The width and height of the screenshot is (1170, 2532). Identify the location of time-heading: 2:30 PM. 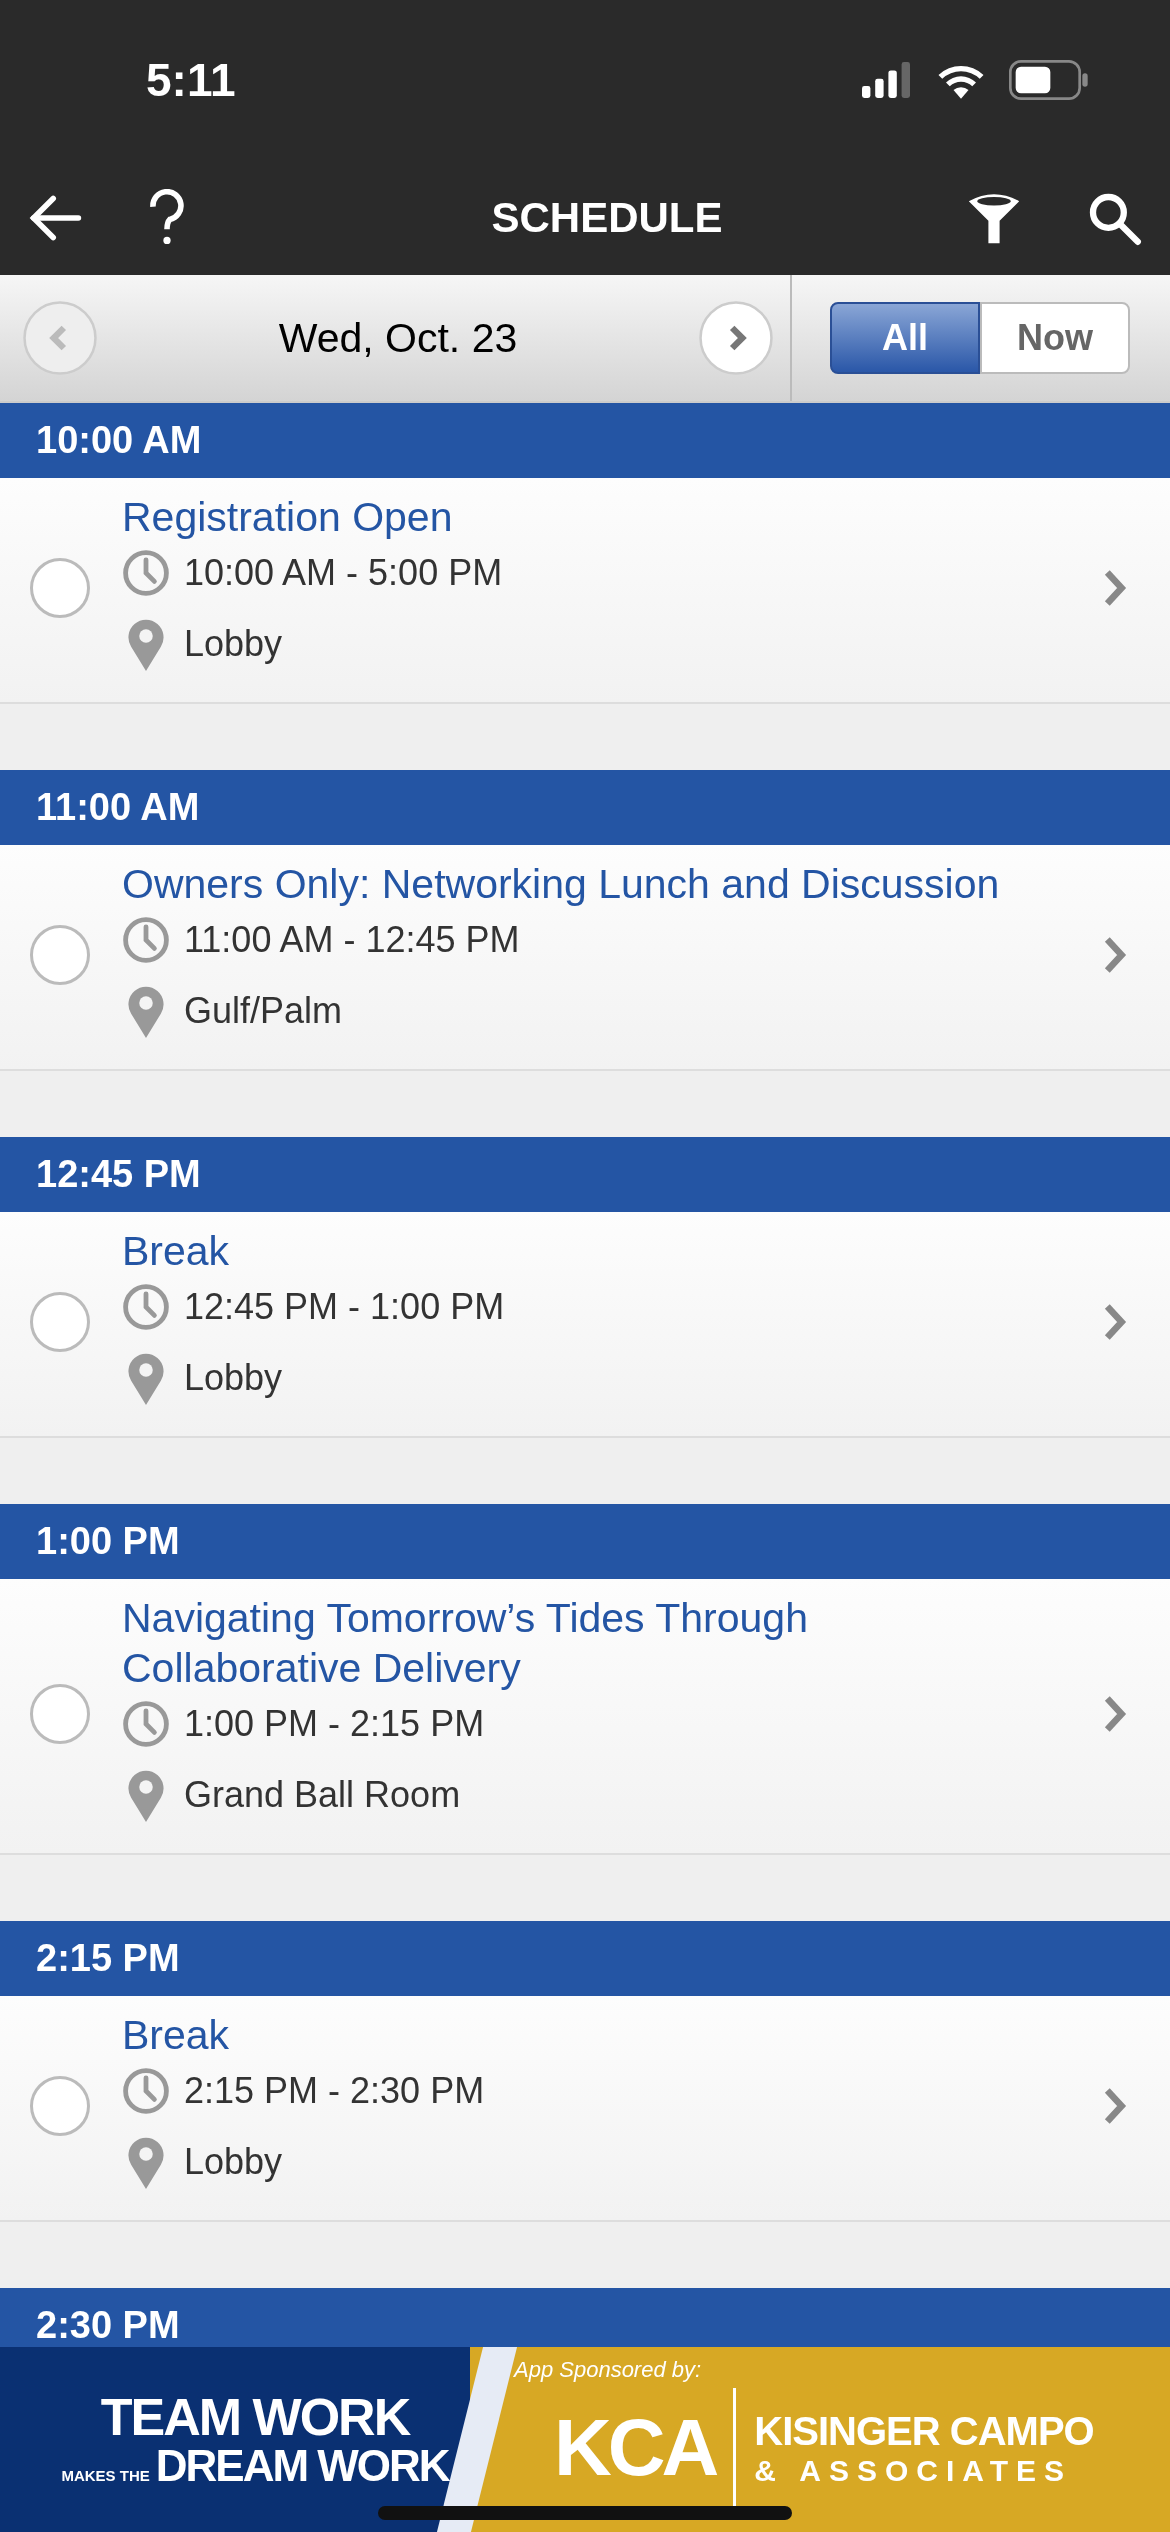
(108, 2325).